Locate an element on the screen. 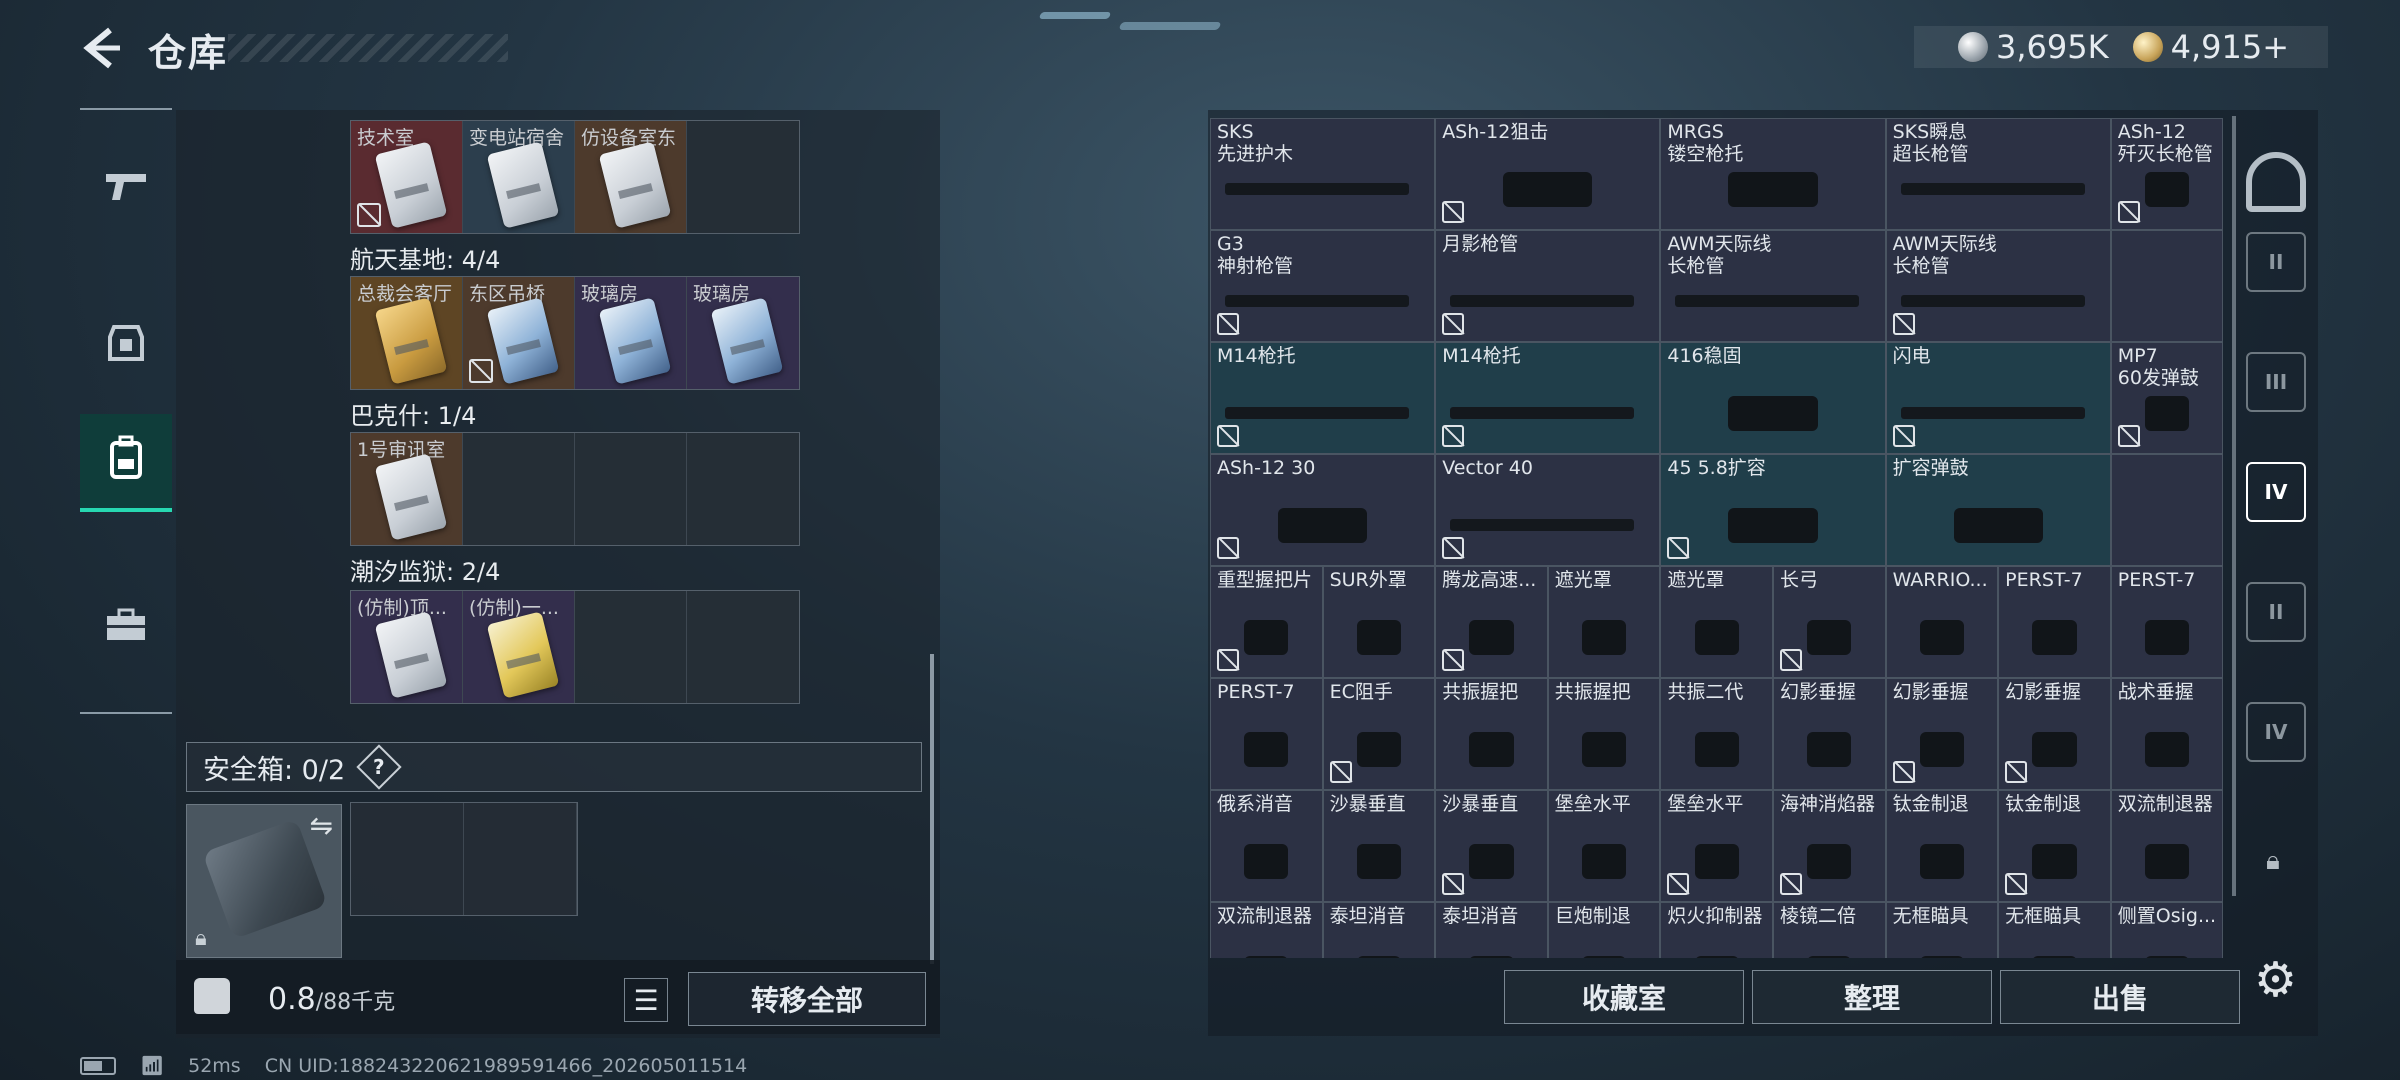 The width and height of the screenshot is (2400, 1080). inventory-item: SKS 先进护木 is located at coordinates (1323, 174).